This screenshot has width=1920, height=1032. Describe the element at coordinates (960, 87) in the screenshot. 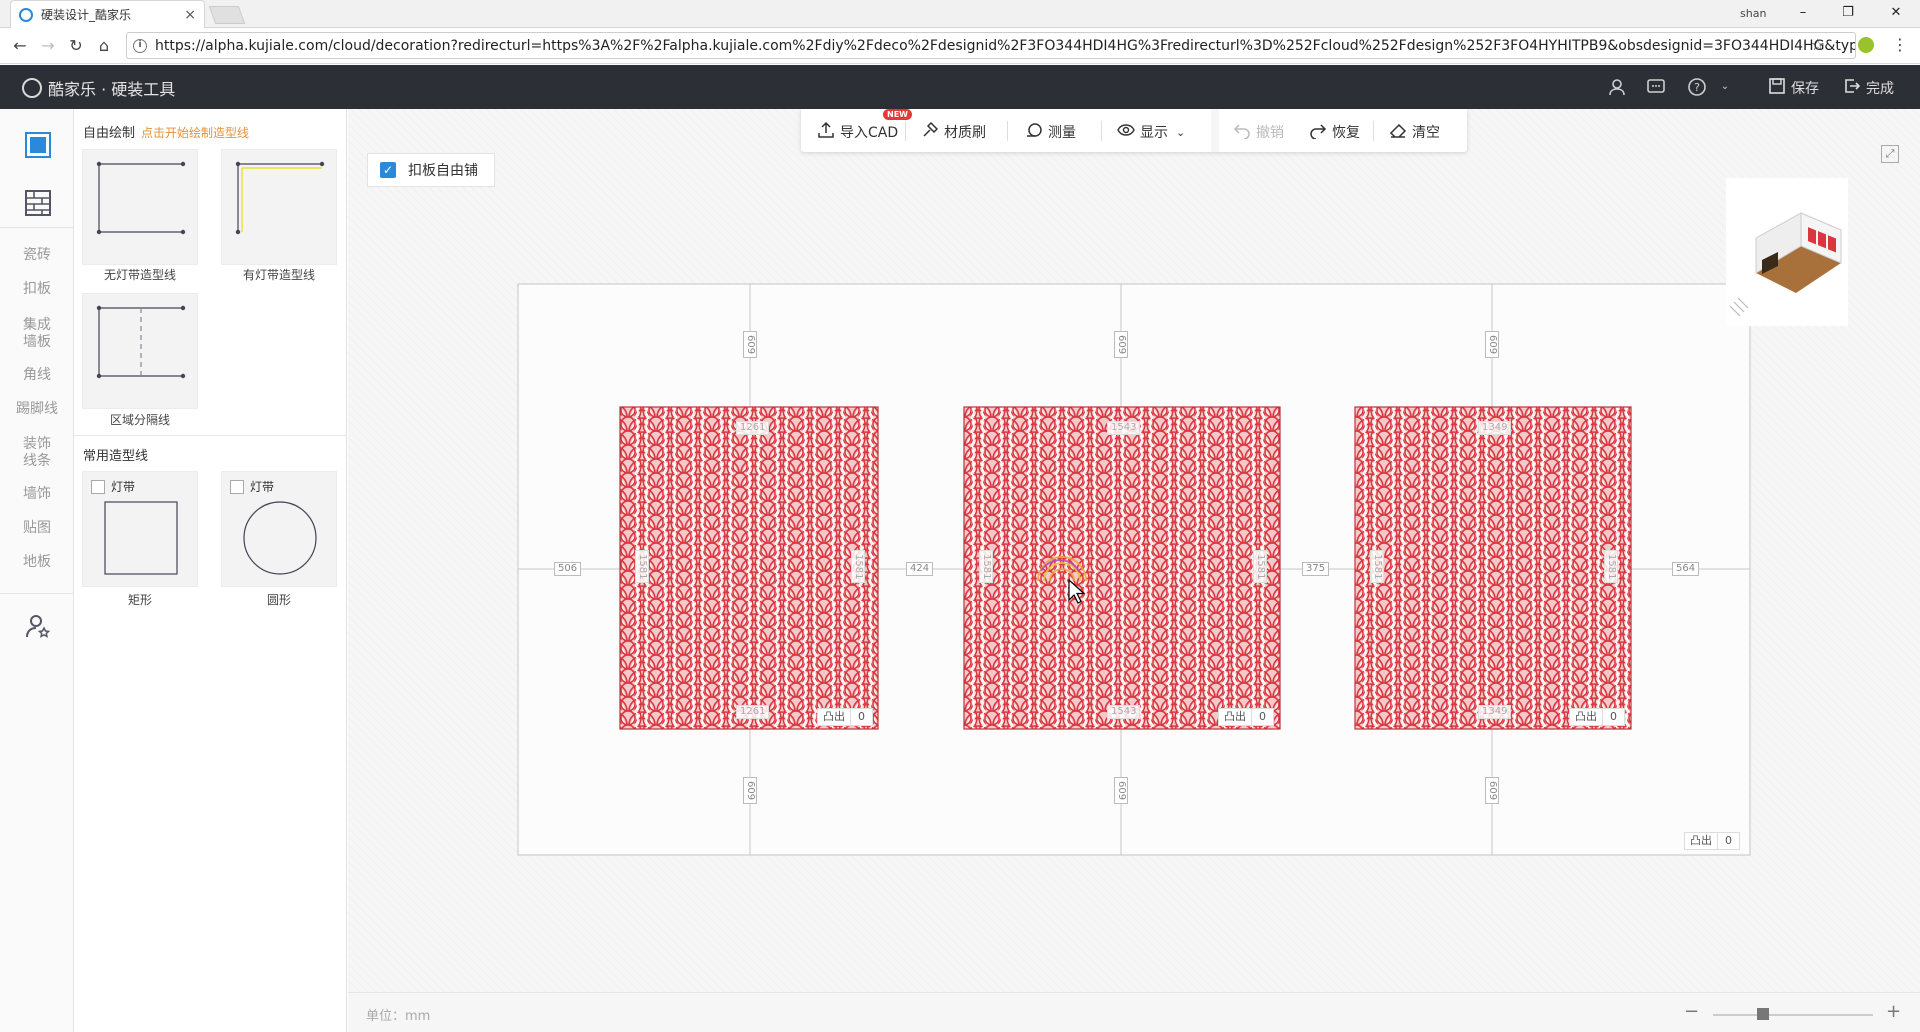

I see `app-header: 酷家乐 · 硬装工具 ? ⌄ 保存 完成` at that location.